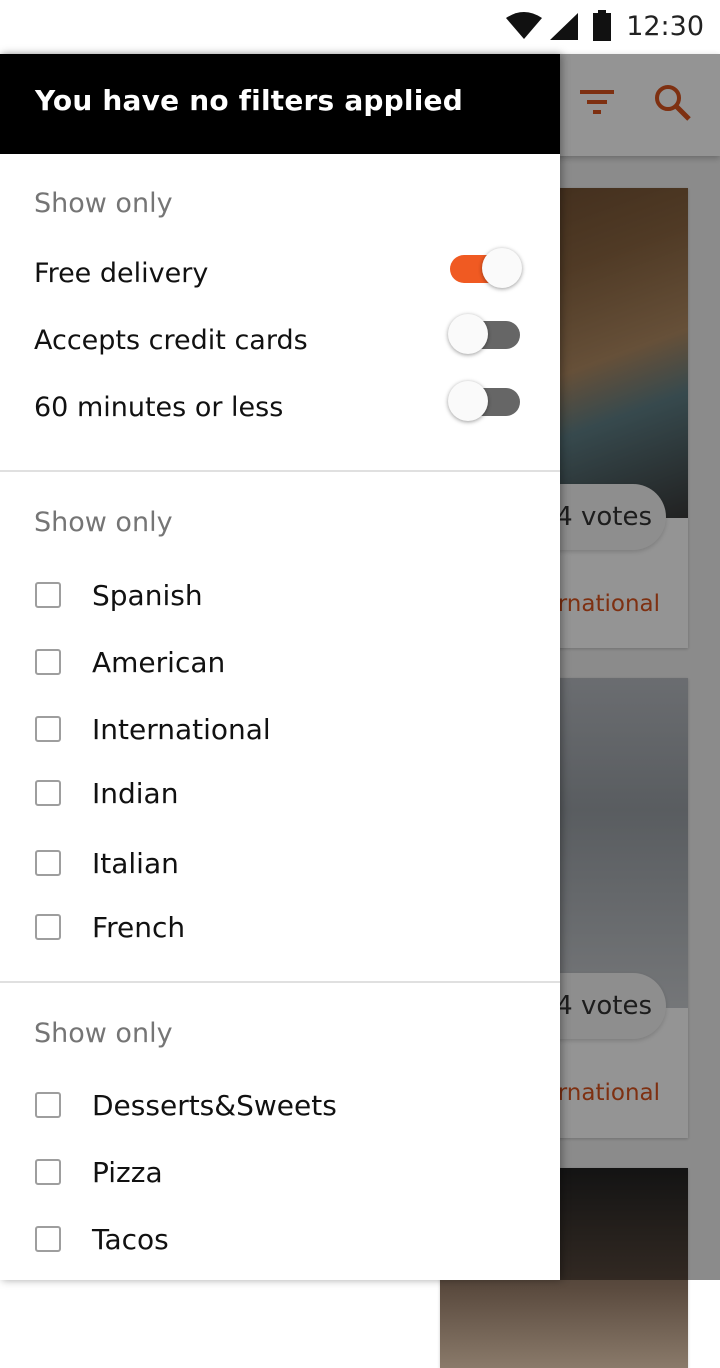  What do you see at coordinates (360, 27) in the screenshot?
I see `status-bar: 12:30` at bounding box center [360, 27].